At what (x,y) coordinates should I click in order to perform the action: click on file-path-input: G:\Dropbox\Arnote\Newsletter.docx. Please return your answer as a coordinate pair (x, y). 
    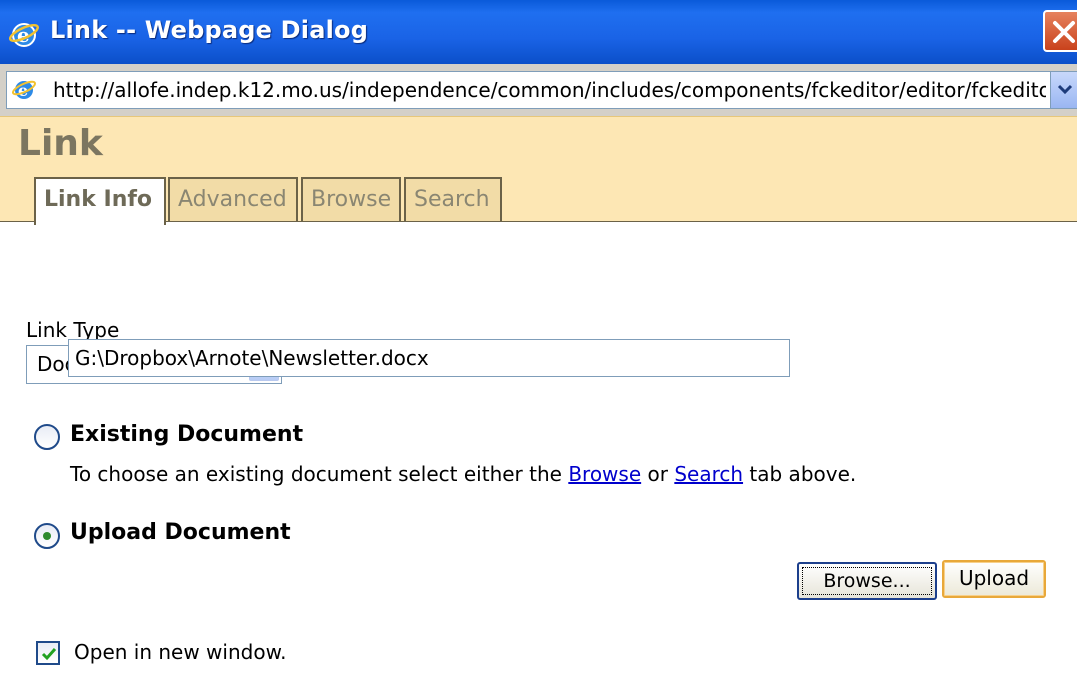
    Looking at the image, I should click on (429, 358).